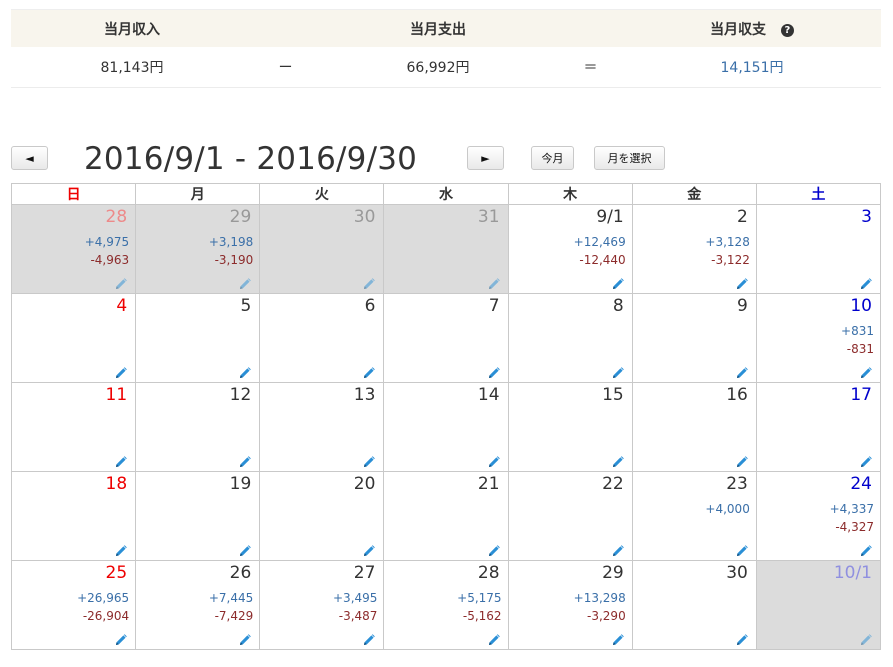  Describe the element at coordinates (485, 158) in the screenshot. I see `next-month-button: ►` at that location.